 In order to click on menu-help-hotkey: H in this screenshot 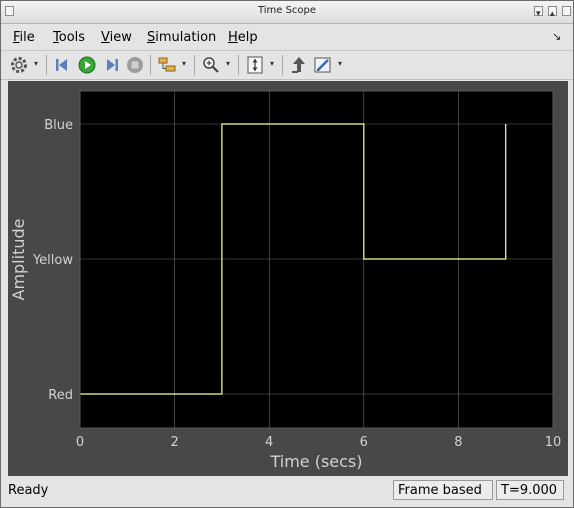, I will do `click(233, 37)`.